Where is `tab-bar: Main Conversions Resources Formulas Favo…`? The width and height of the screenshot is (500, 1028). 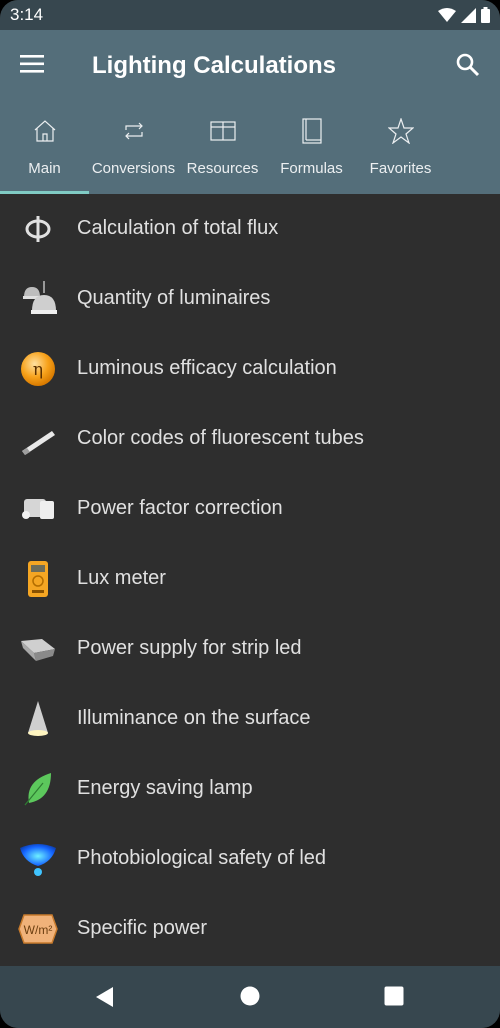 tab-bar: Main Conversions Resources Formulas Favo… is located at coordinates (250, 153).